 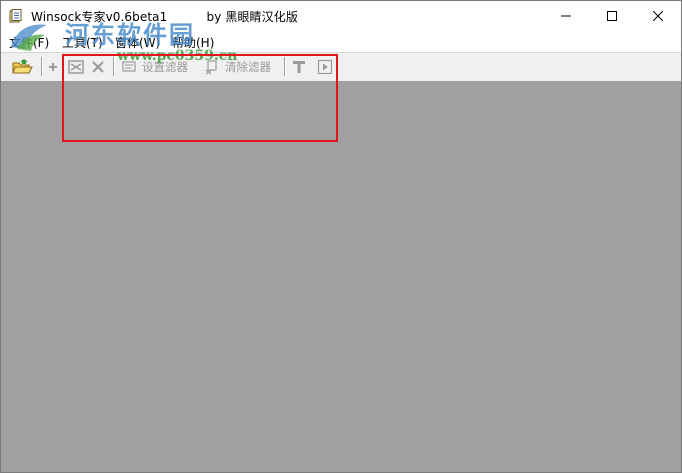 I want to click on minimize-button, so click(x=566, y=16).